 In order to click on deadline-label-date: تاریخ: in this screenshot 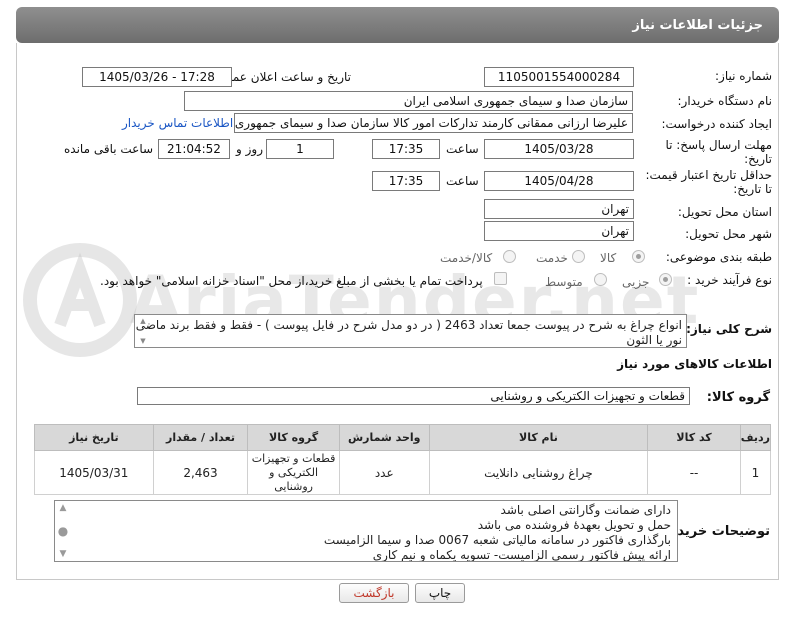, I will do `click(758, 159)`.